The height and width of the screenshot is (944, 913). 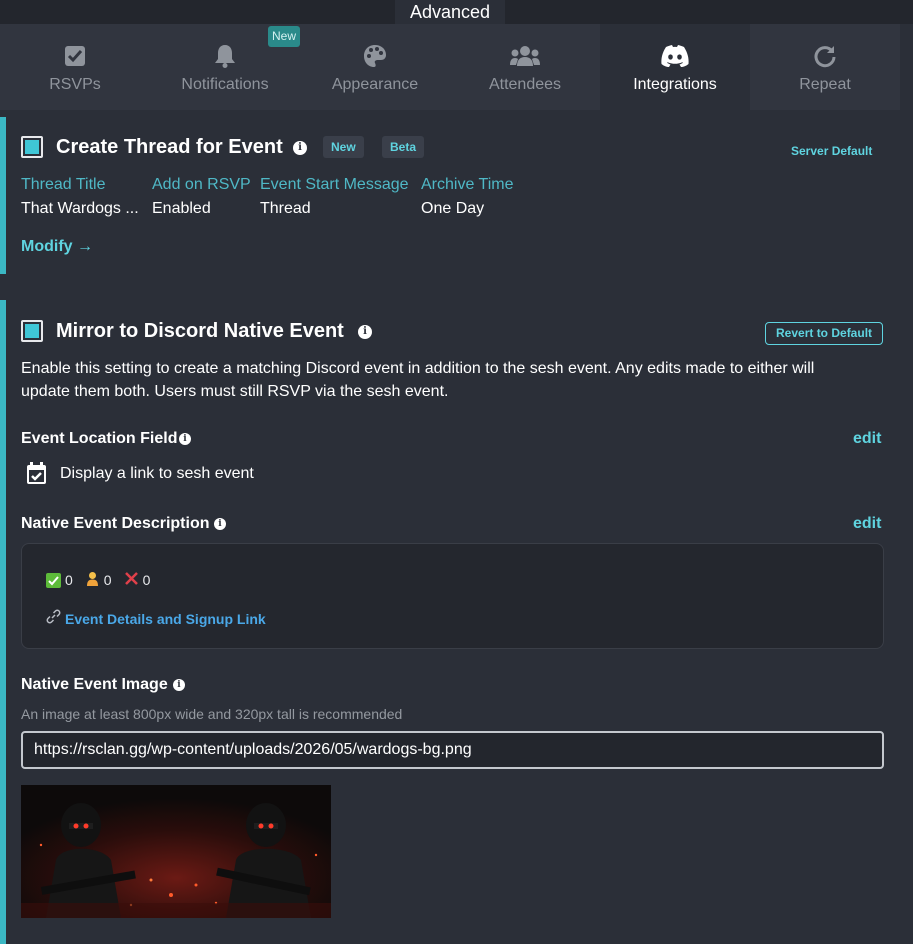 I want to click on thread-checkbox, so click(x=32, y=147).